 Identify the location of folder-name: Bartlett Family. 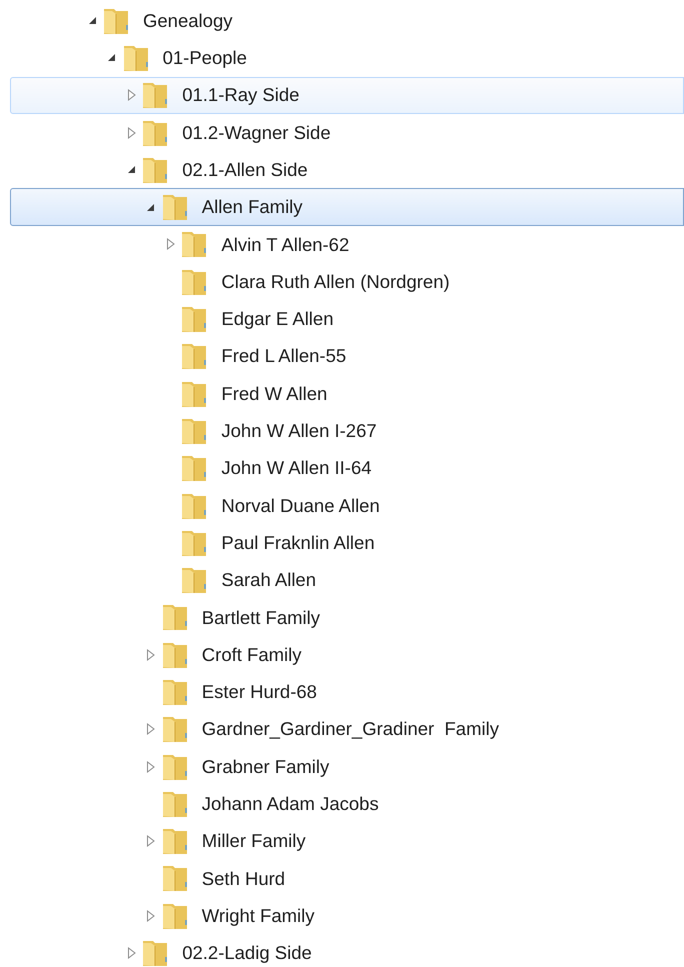
(261, 618).